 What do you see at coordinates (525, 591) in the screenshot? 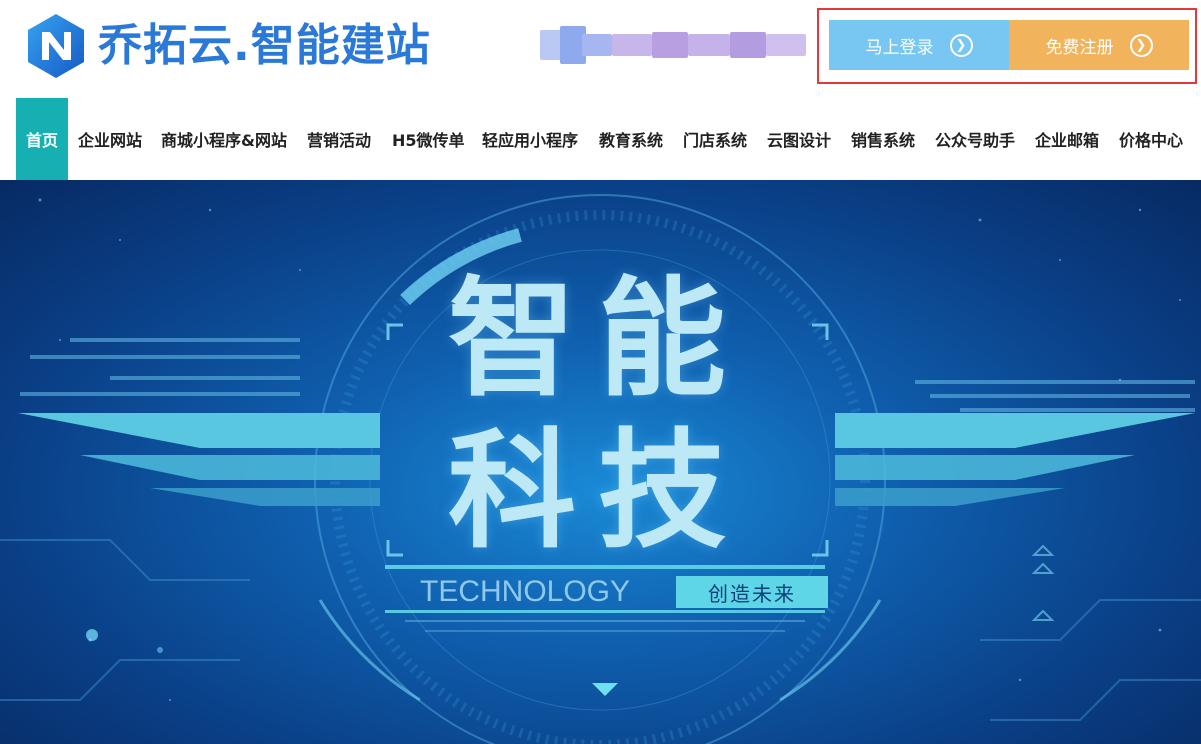
I see `technology-text: TECHNOLOGY` at bounding box center [525, 591].